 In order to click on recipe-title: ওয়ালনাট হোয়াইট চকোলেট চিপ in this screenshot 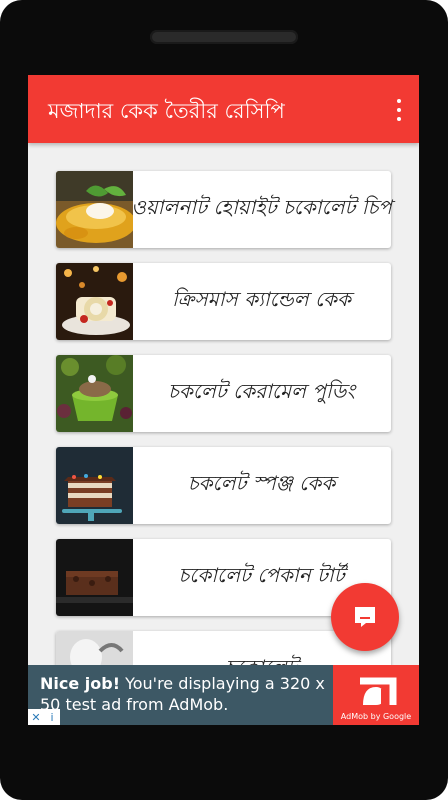, I will do `click(261, 207)`.